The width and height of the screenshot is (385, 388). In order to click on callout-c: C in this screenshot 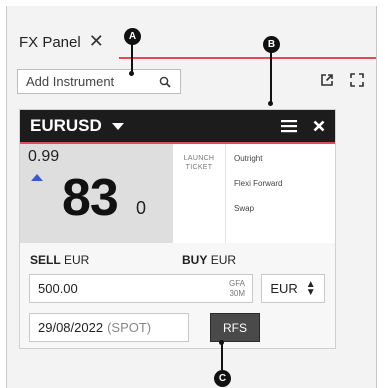, I will do `click(222, 378)`.